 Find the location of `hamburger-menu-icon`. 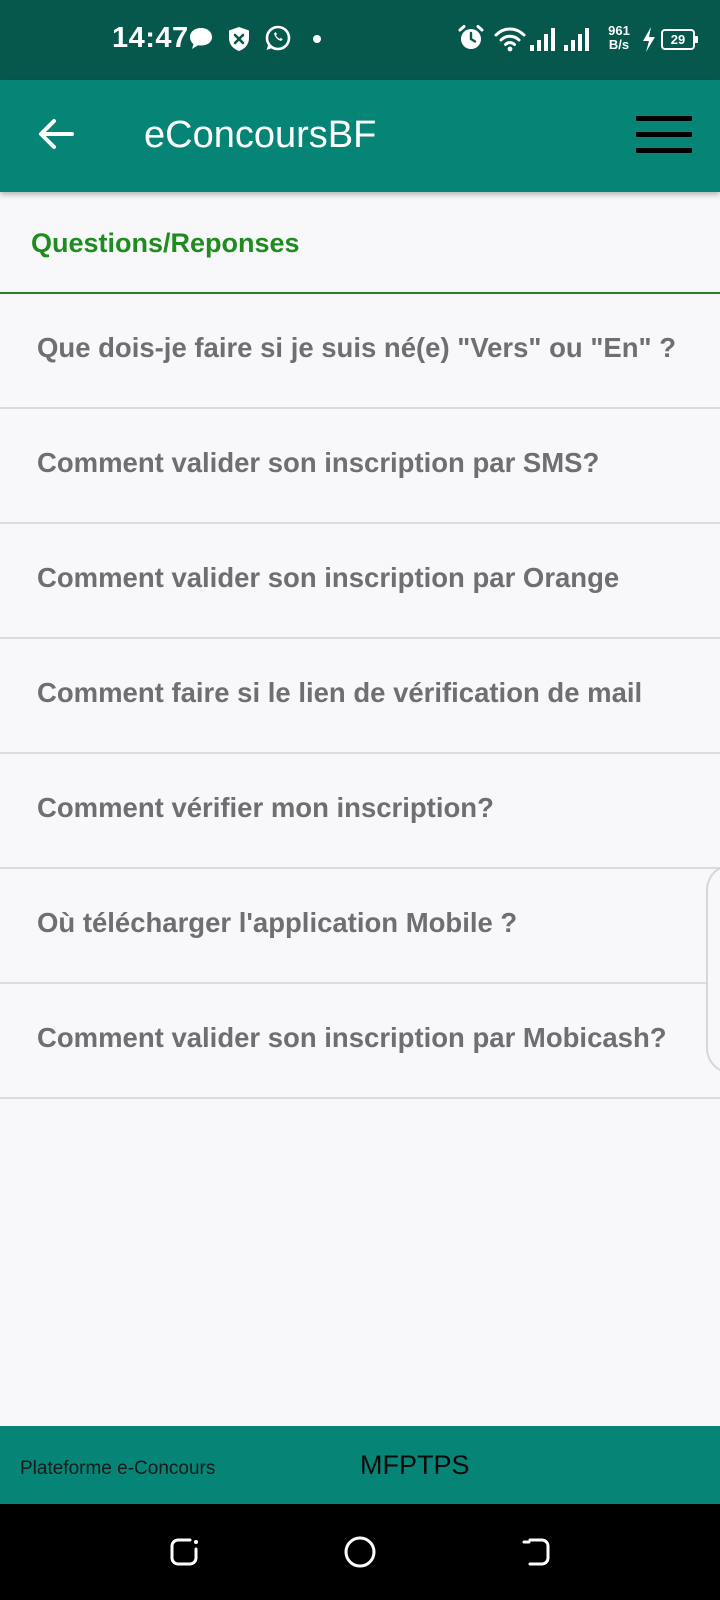

hamburger-menu-icon is located at coordinates (664, 136).